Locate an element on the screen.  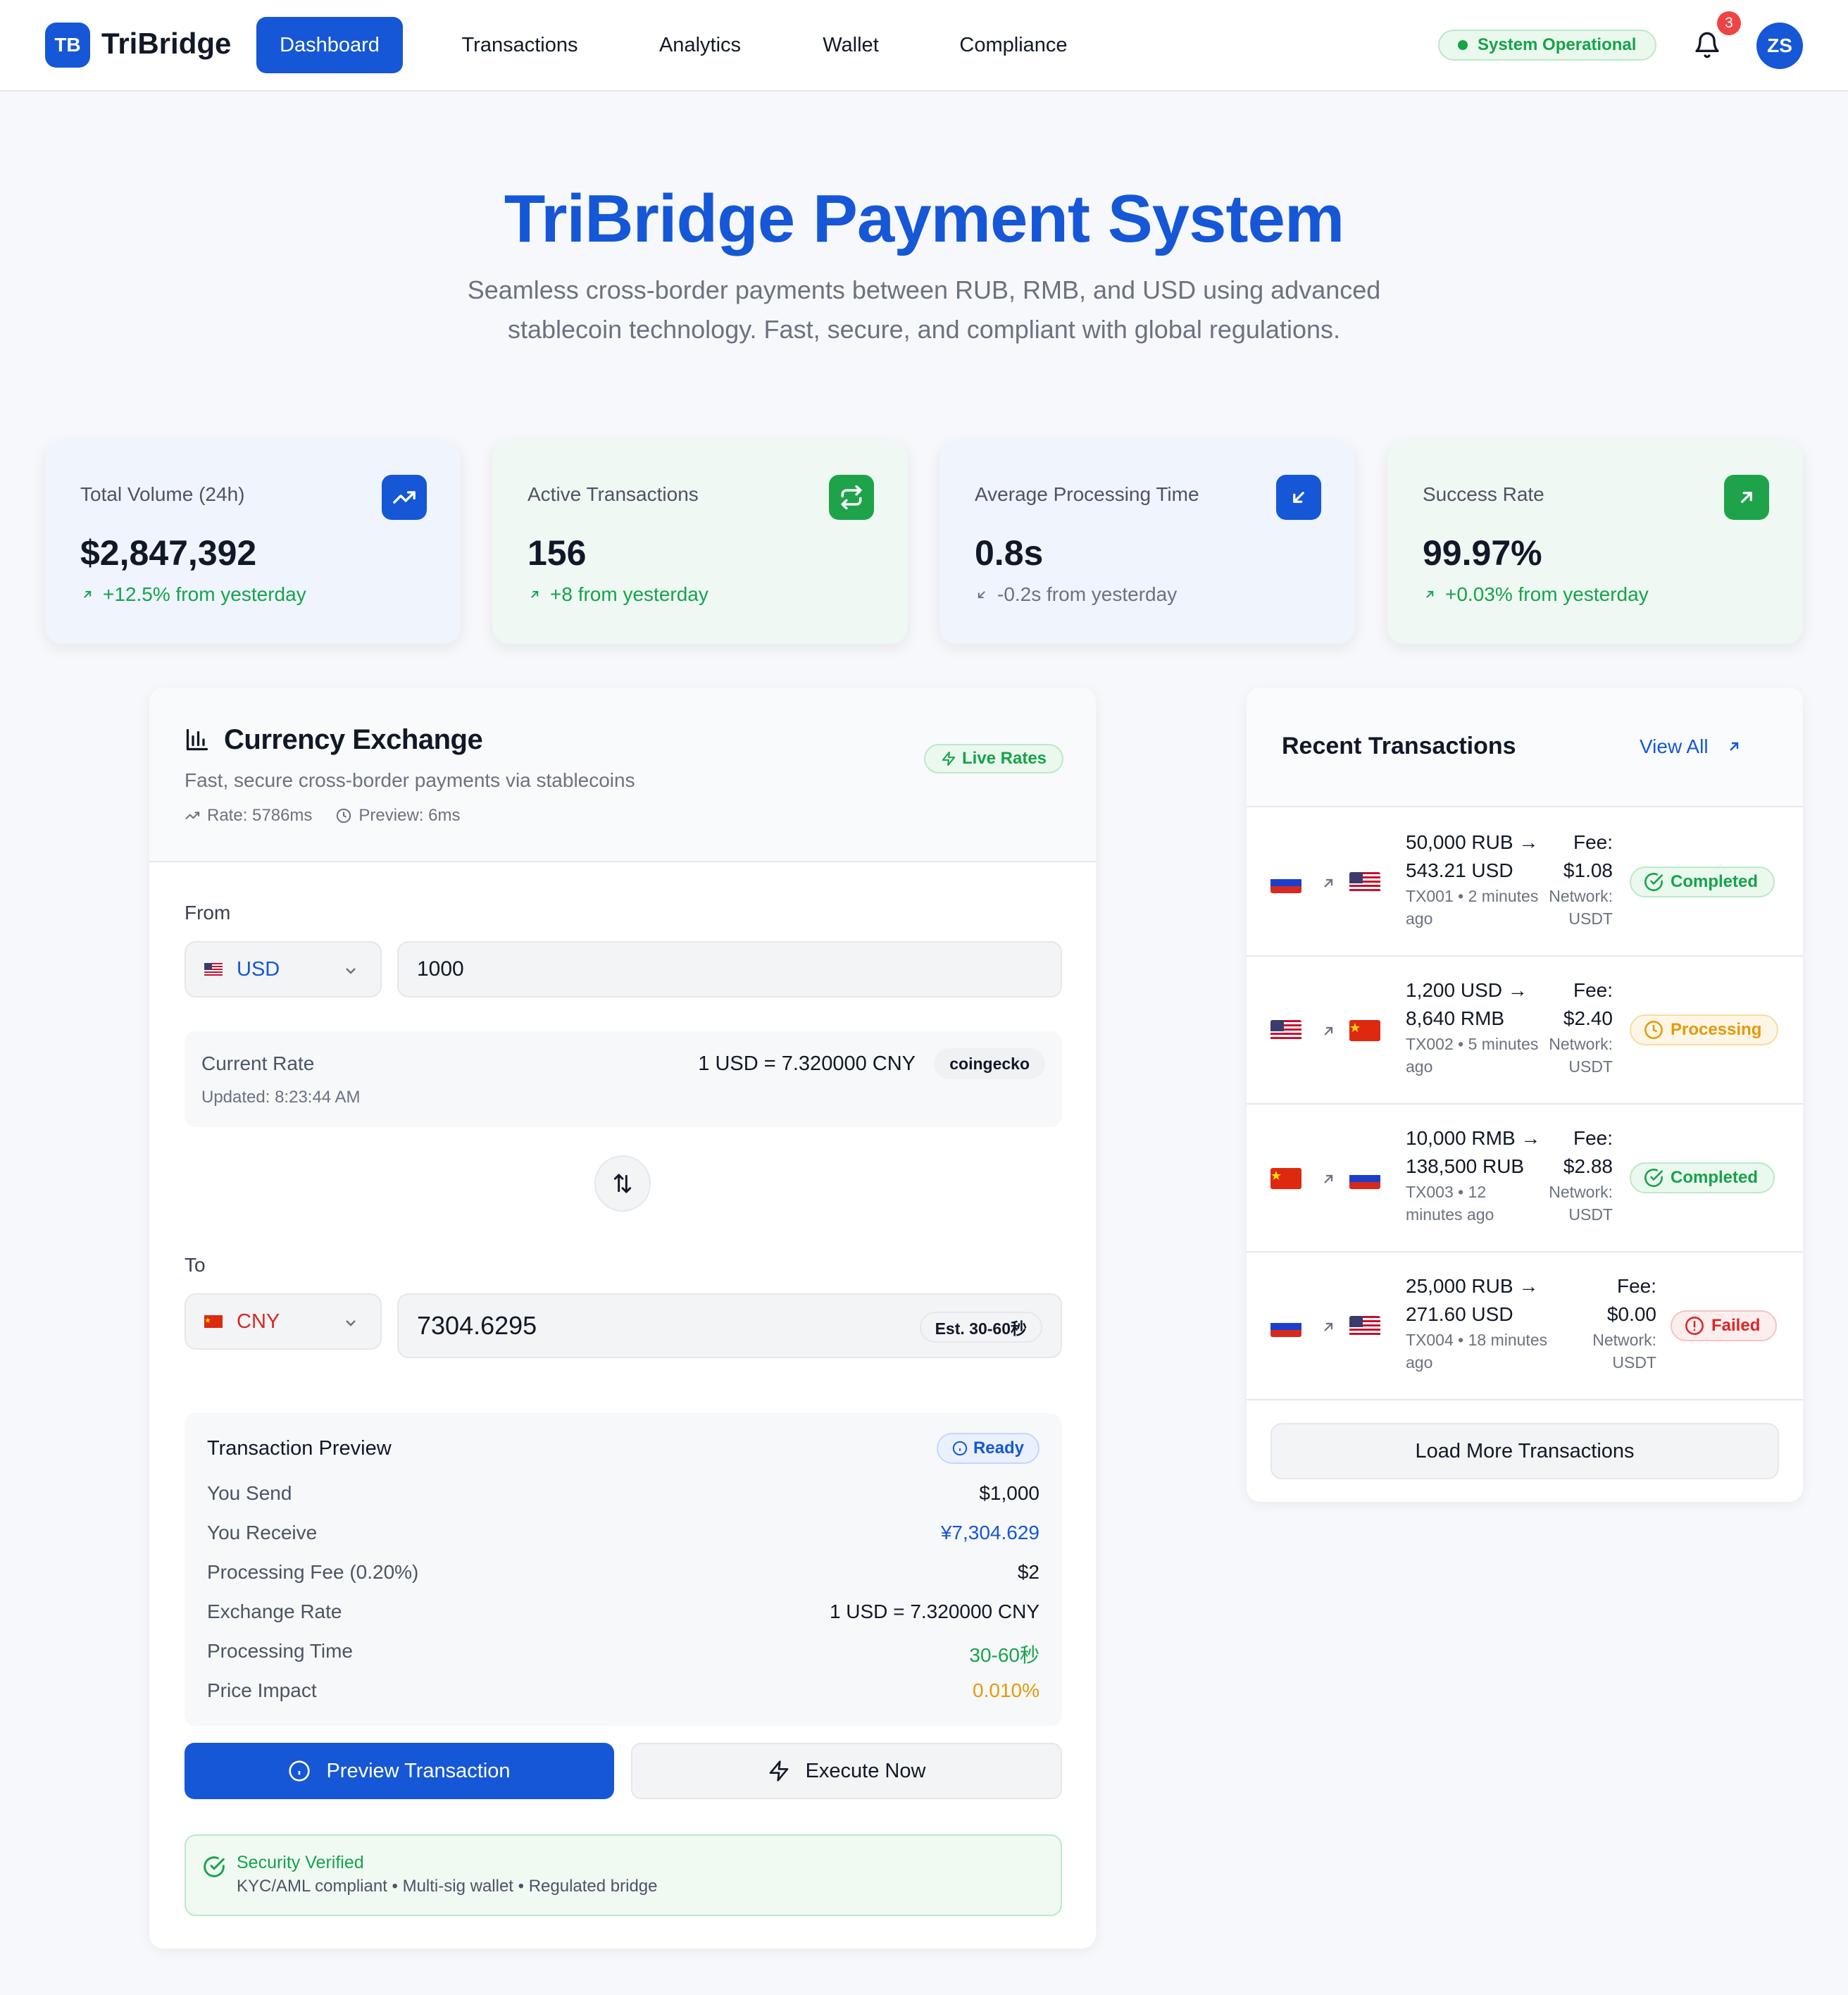
estimate-time-badge: Est. 30-60秒 is located at coordinates (980, 1327).